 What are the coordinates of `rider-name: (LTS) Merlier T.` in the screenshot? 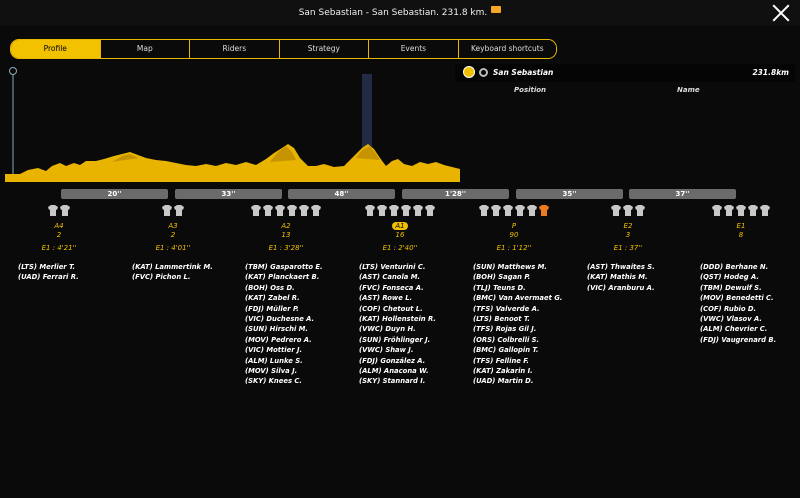 It's located at (66, 267).